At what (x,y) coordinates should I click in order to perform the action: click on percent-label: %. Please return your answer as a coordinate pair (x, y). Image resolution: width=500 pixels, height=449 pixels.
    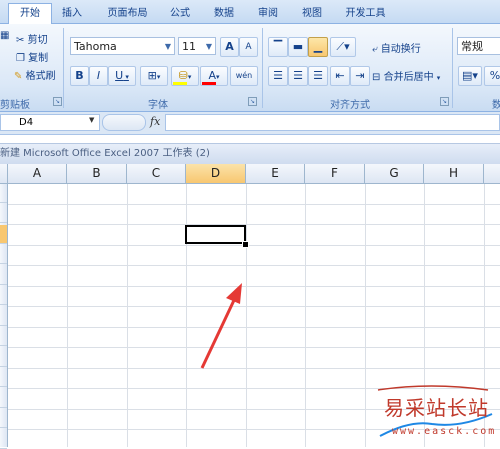
    Looking at the image, I should click on (494, 75).